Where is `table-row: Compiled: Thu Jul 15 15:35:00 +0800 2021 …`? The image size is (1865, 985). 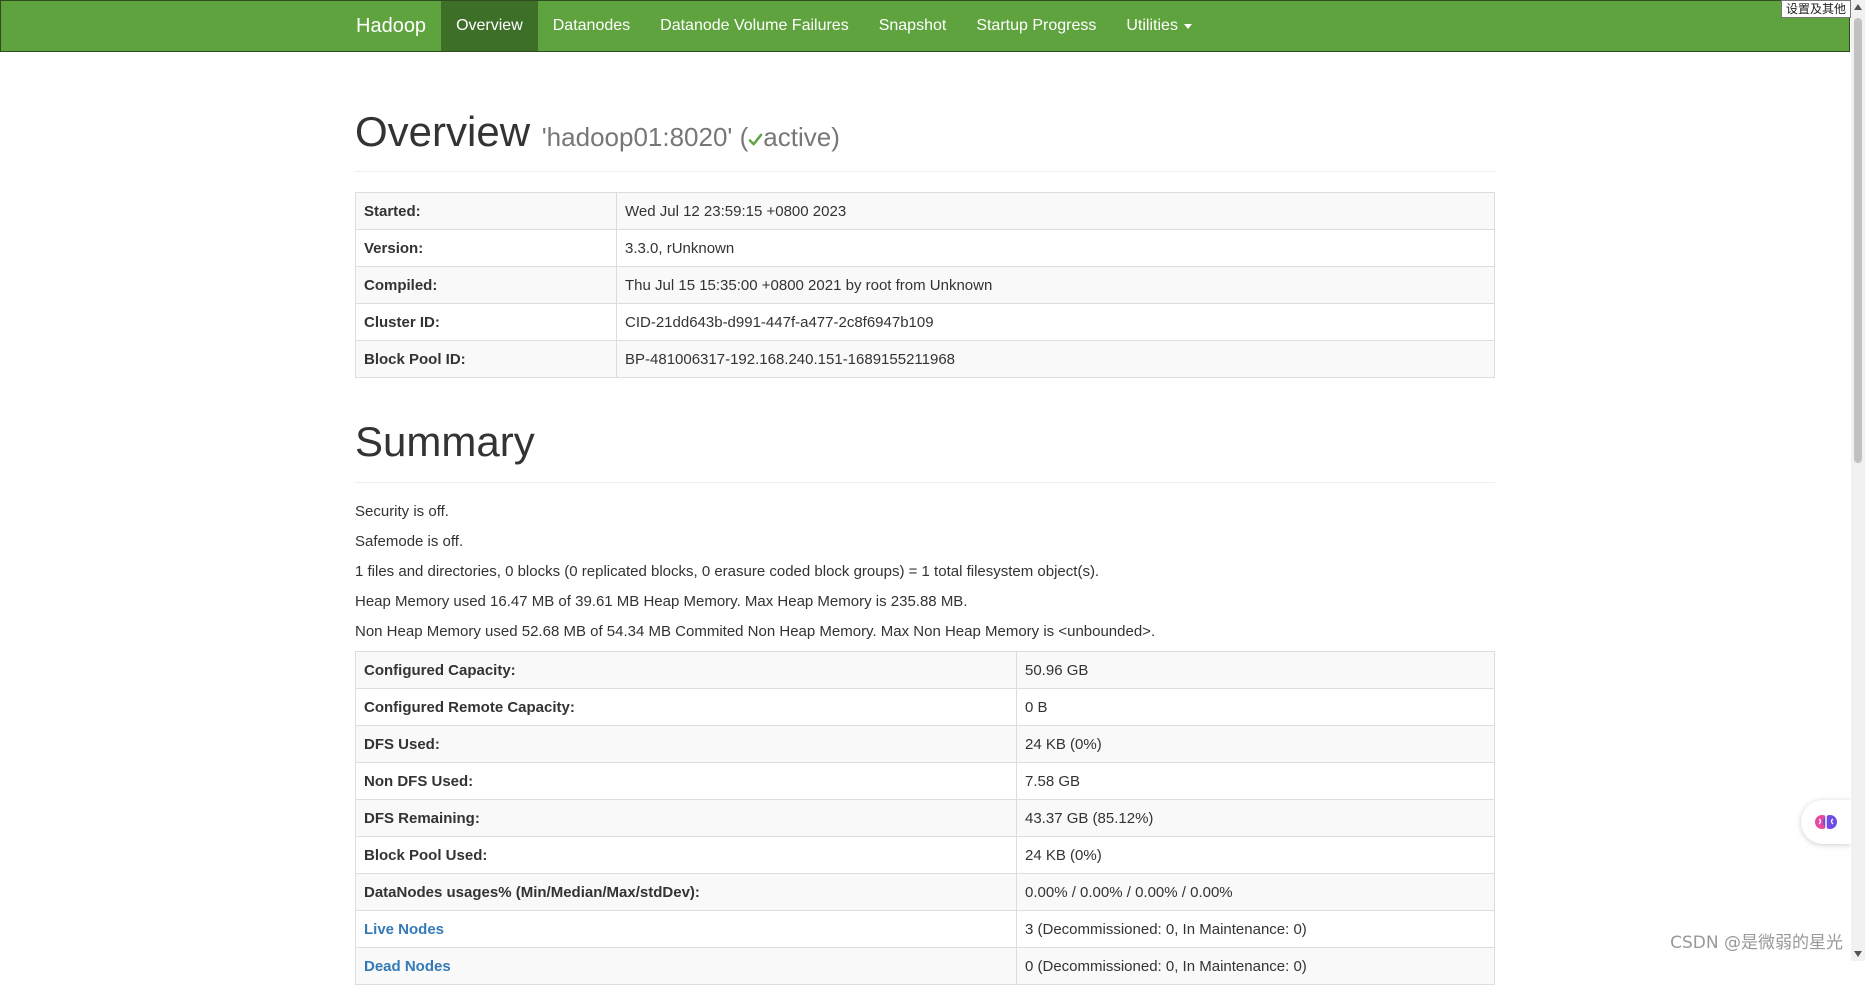 table-row: Compiled: Thu Jul 15 15:35:00 +0800 2021 … is located at coordinates (925, 285).